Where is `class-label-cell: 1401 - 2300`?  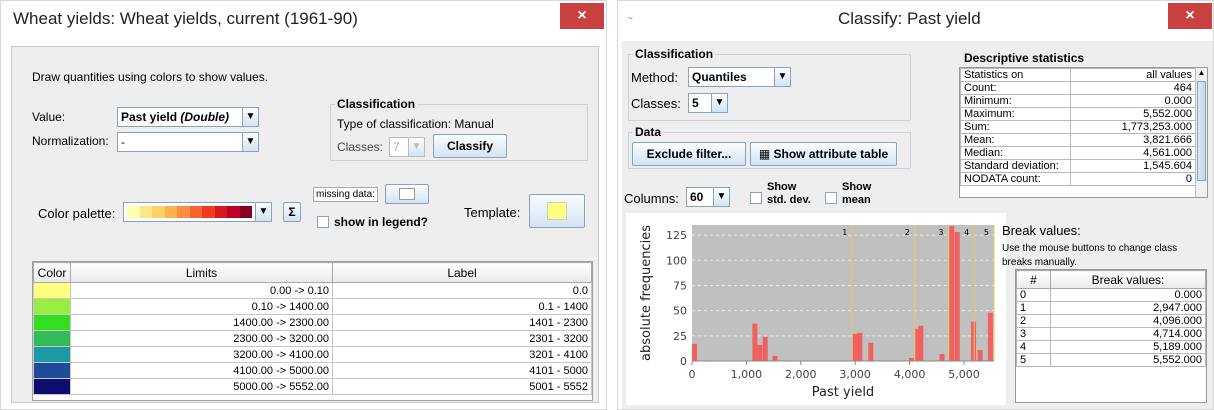
class-label-cell: 1401 - 2300 is located at coordinates (462, 322).